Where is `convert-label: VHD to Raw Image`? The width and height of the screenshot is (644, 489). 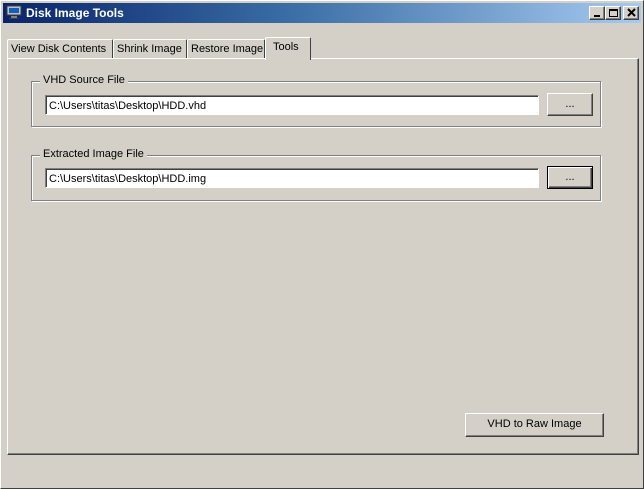
convert-label: VHD to Raw Image is located at coordinates (534, 424).